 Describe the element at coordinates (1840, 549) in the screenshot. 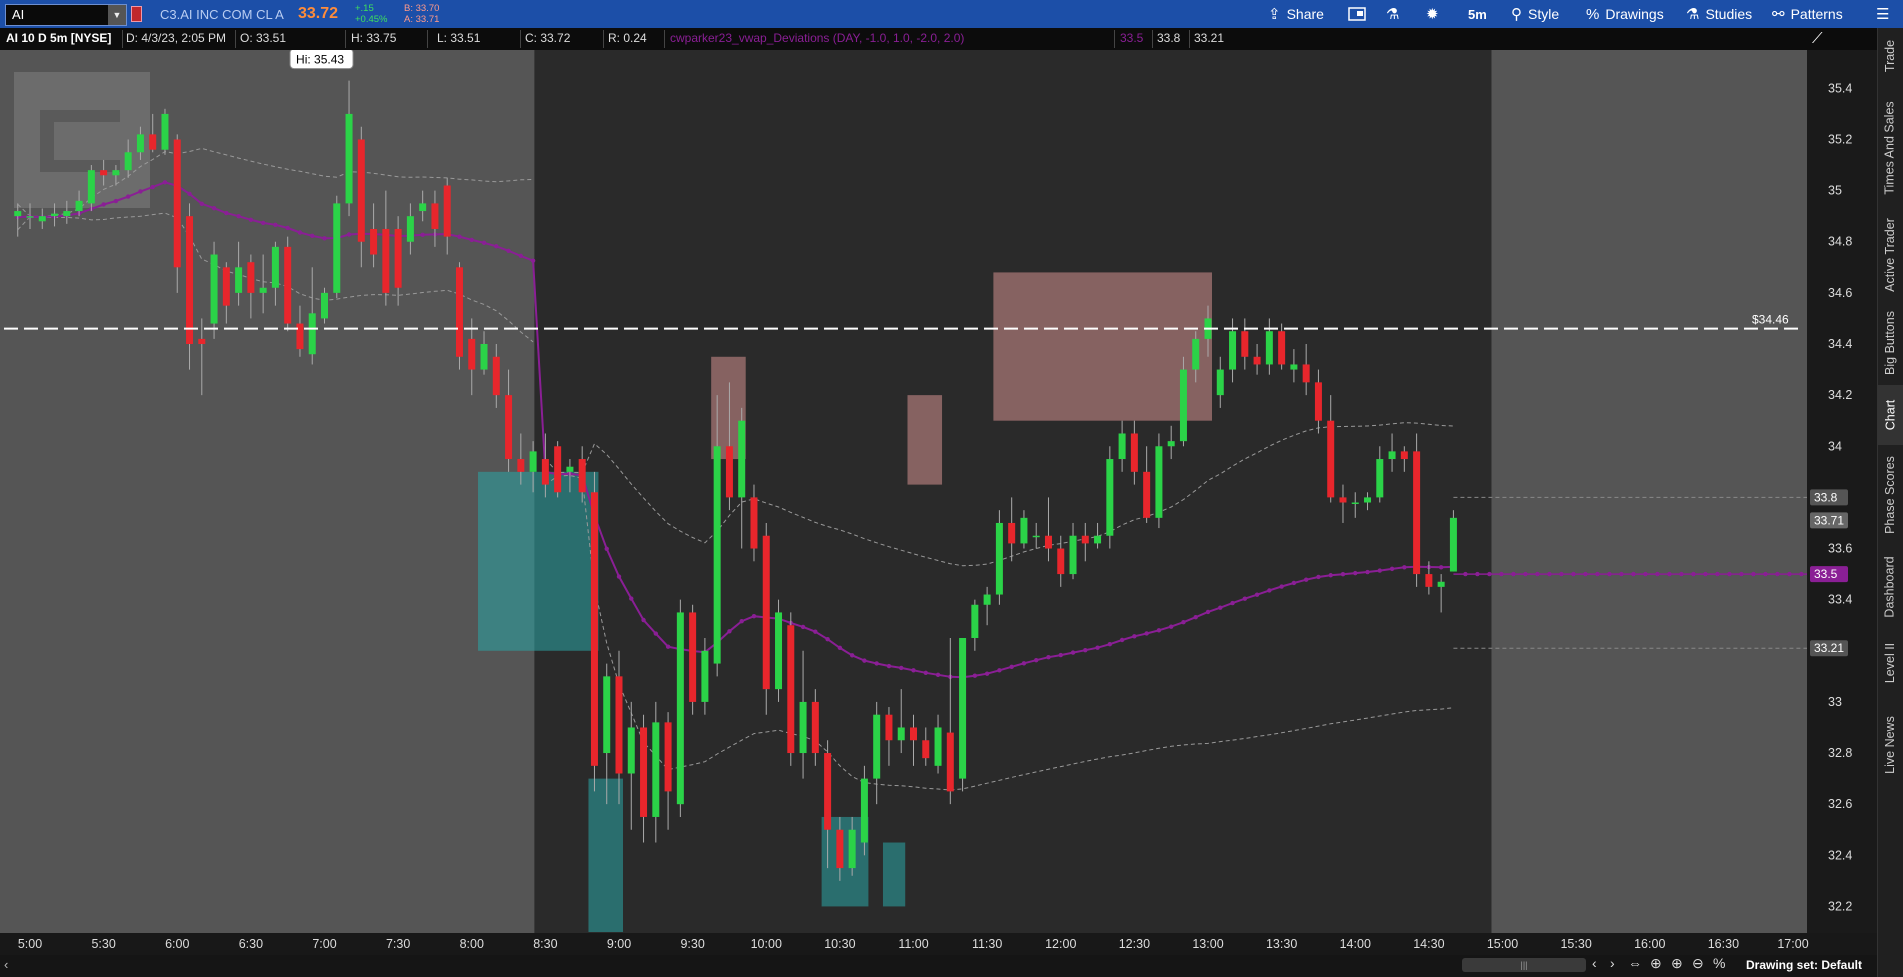

I see `price-tick-label: 33.6` at that location.